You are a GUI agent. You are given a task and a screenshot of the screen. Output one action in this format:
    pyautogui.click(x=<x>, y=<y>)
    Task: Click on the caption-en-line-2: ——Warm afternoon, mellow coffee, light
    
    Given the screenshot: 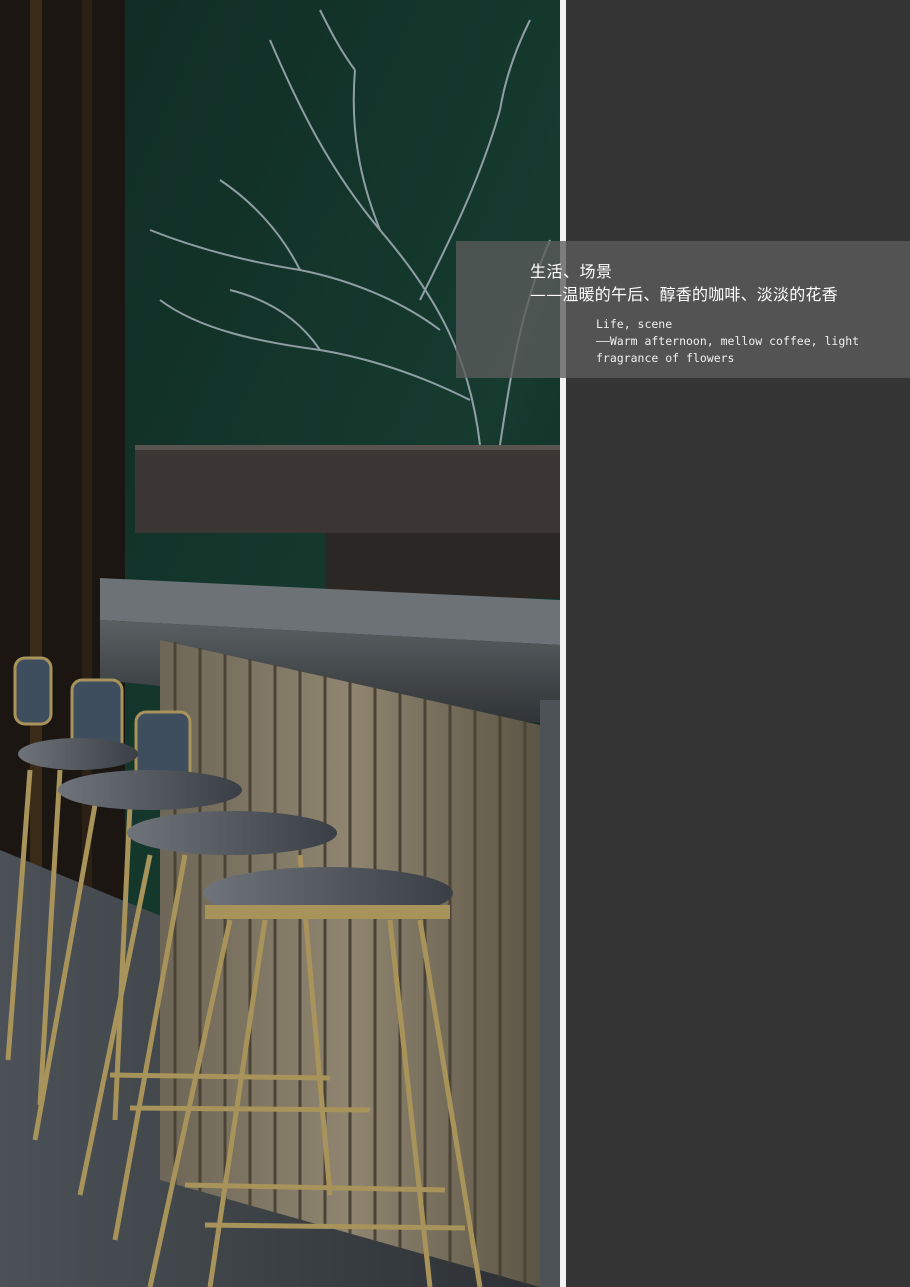 What is the action you would take?
    pyautogui.click(x=728, y=341)
    